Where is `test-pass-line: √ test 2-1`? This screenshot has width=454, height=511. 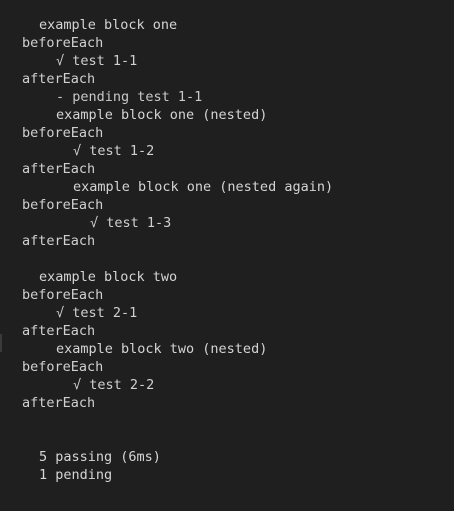 test-pass-line: √ test 2-1 is located at coordinates (97, 313).